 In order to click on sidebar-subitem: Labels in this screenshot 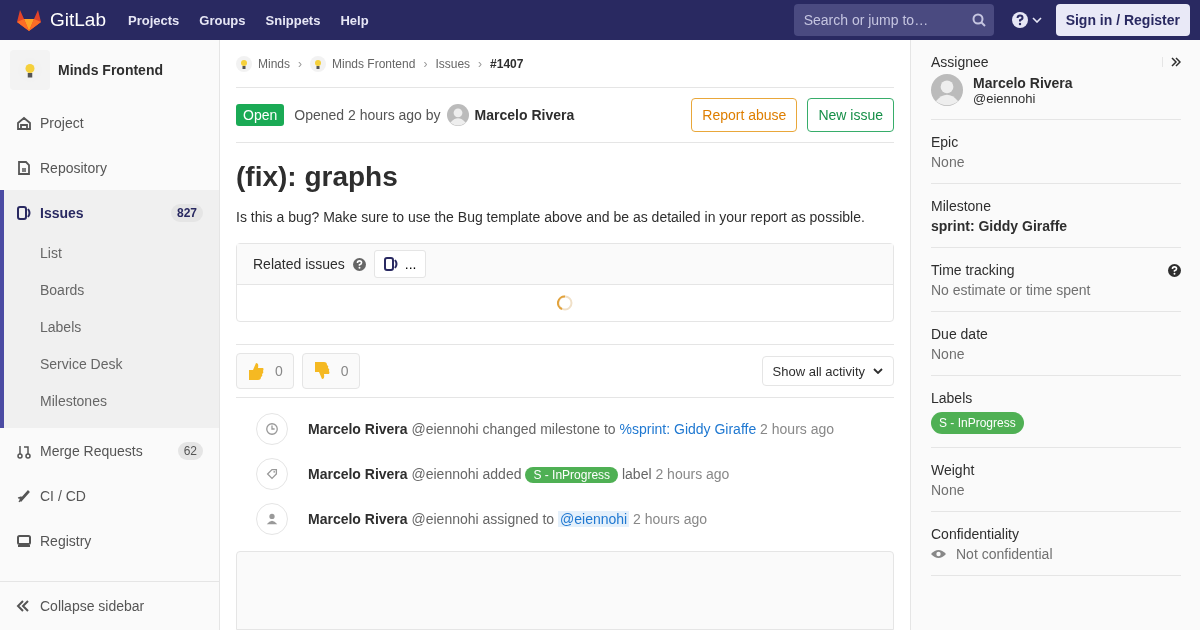, I will do `click(111, 327)`.